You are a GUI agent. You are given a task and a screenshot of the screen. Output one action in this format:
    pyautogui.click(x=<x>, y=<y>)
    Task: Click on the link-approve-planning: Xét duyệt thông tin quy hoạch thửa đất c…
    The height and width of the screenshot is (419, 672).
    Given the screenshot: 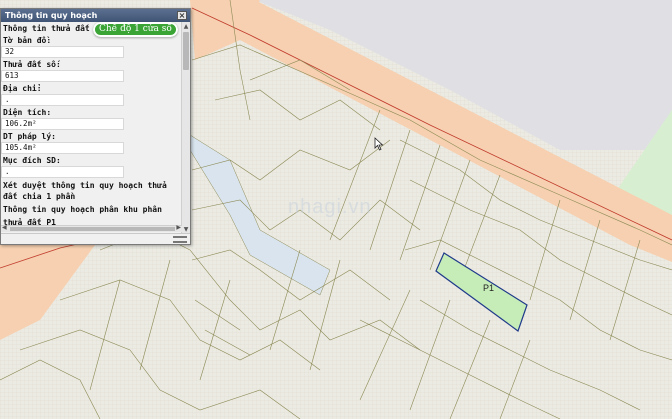 What is the action you would take?
    pyautogui.click(x=91, y=191)
    